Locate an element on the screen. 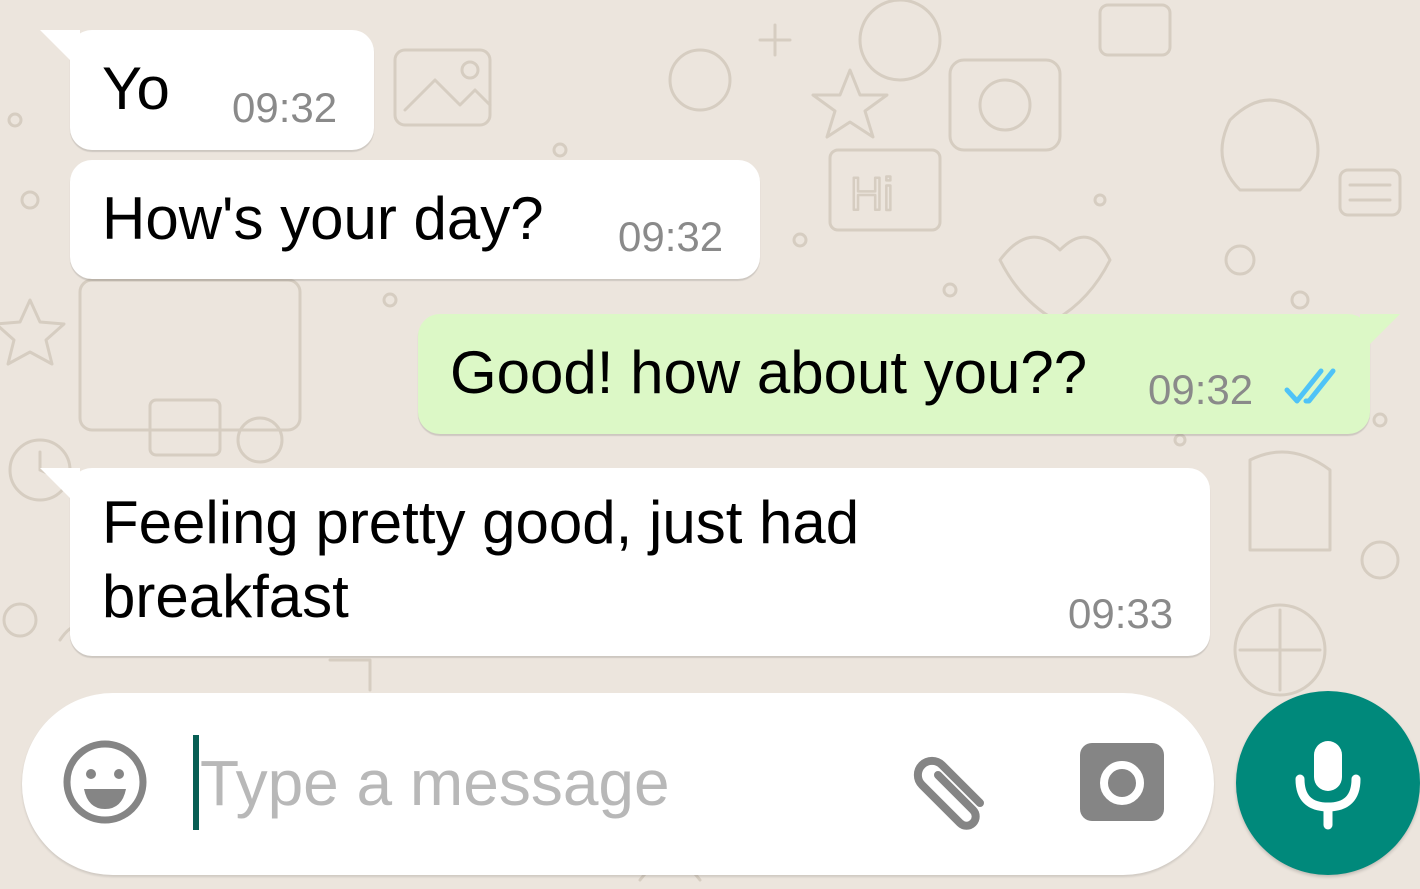  message-bubble-incoming: How's your day? 09:32 is located at coordinates (415, 219).